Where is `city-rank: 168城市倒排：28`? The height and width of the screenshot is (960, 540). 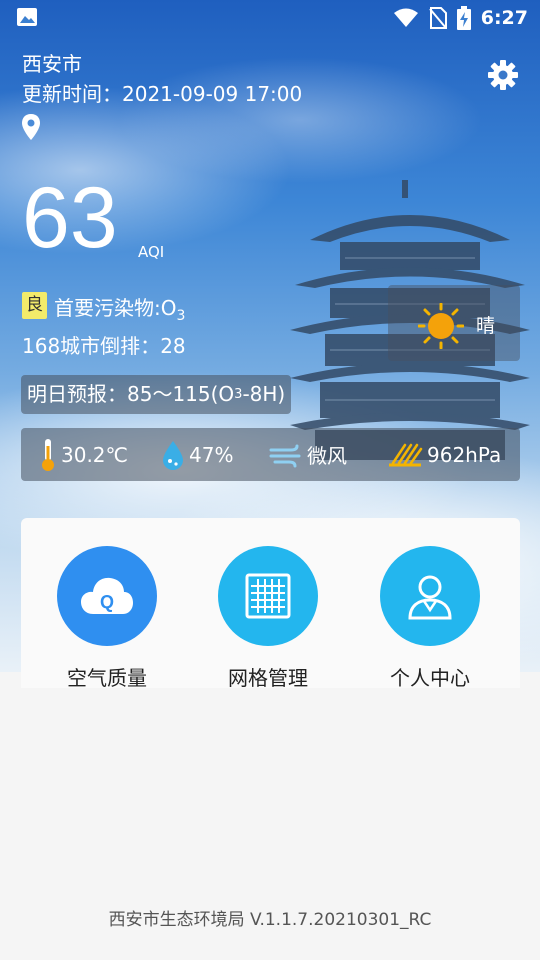
city-rank: 168城市倒排：28 is located at coordinates (104, 344).